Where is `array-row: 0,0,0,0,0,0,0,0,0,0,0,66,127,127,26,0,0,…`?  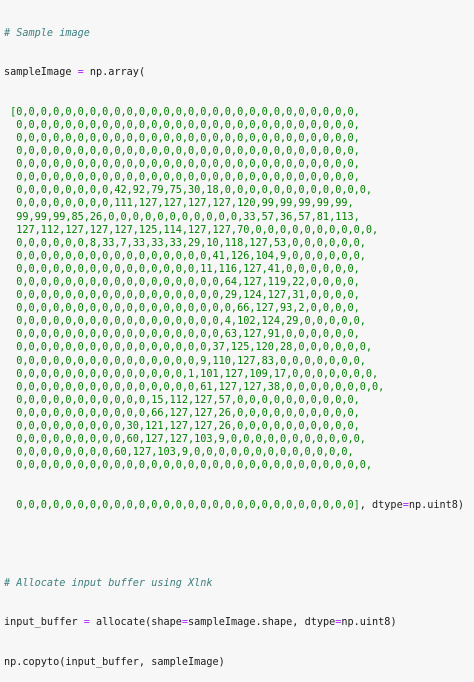 array-row: 0,0,0,0,0,0,0,0,0,0,0,66,127,127,26,0,0,… is located at coordinates (182, 413).